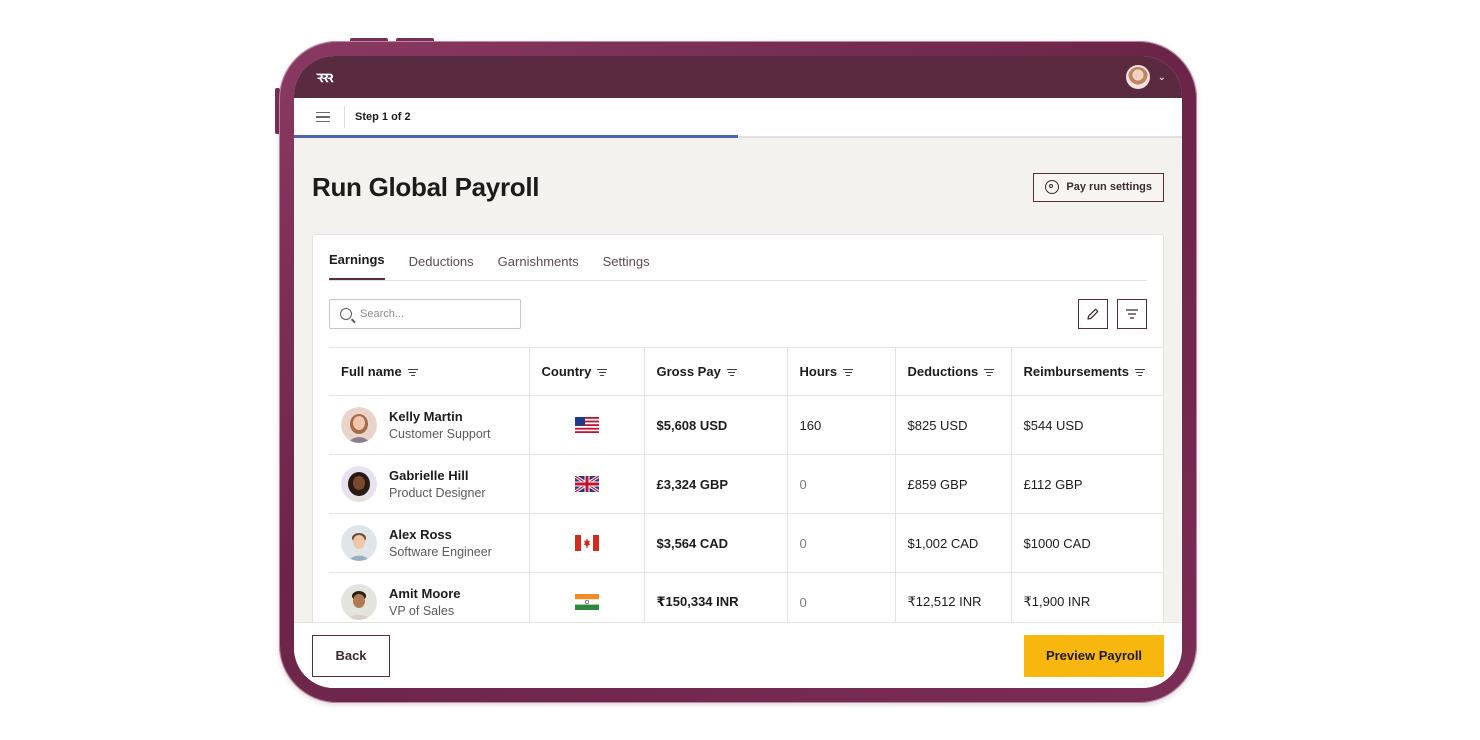  Describe the element at coordinates (324, 77) in the screenshot. I see `app-logo: ꝛꝛꝛ` at that location.